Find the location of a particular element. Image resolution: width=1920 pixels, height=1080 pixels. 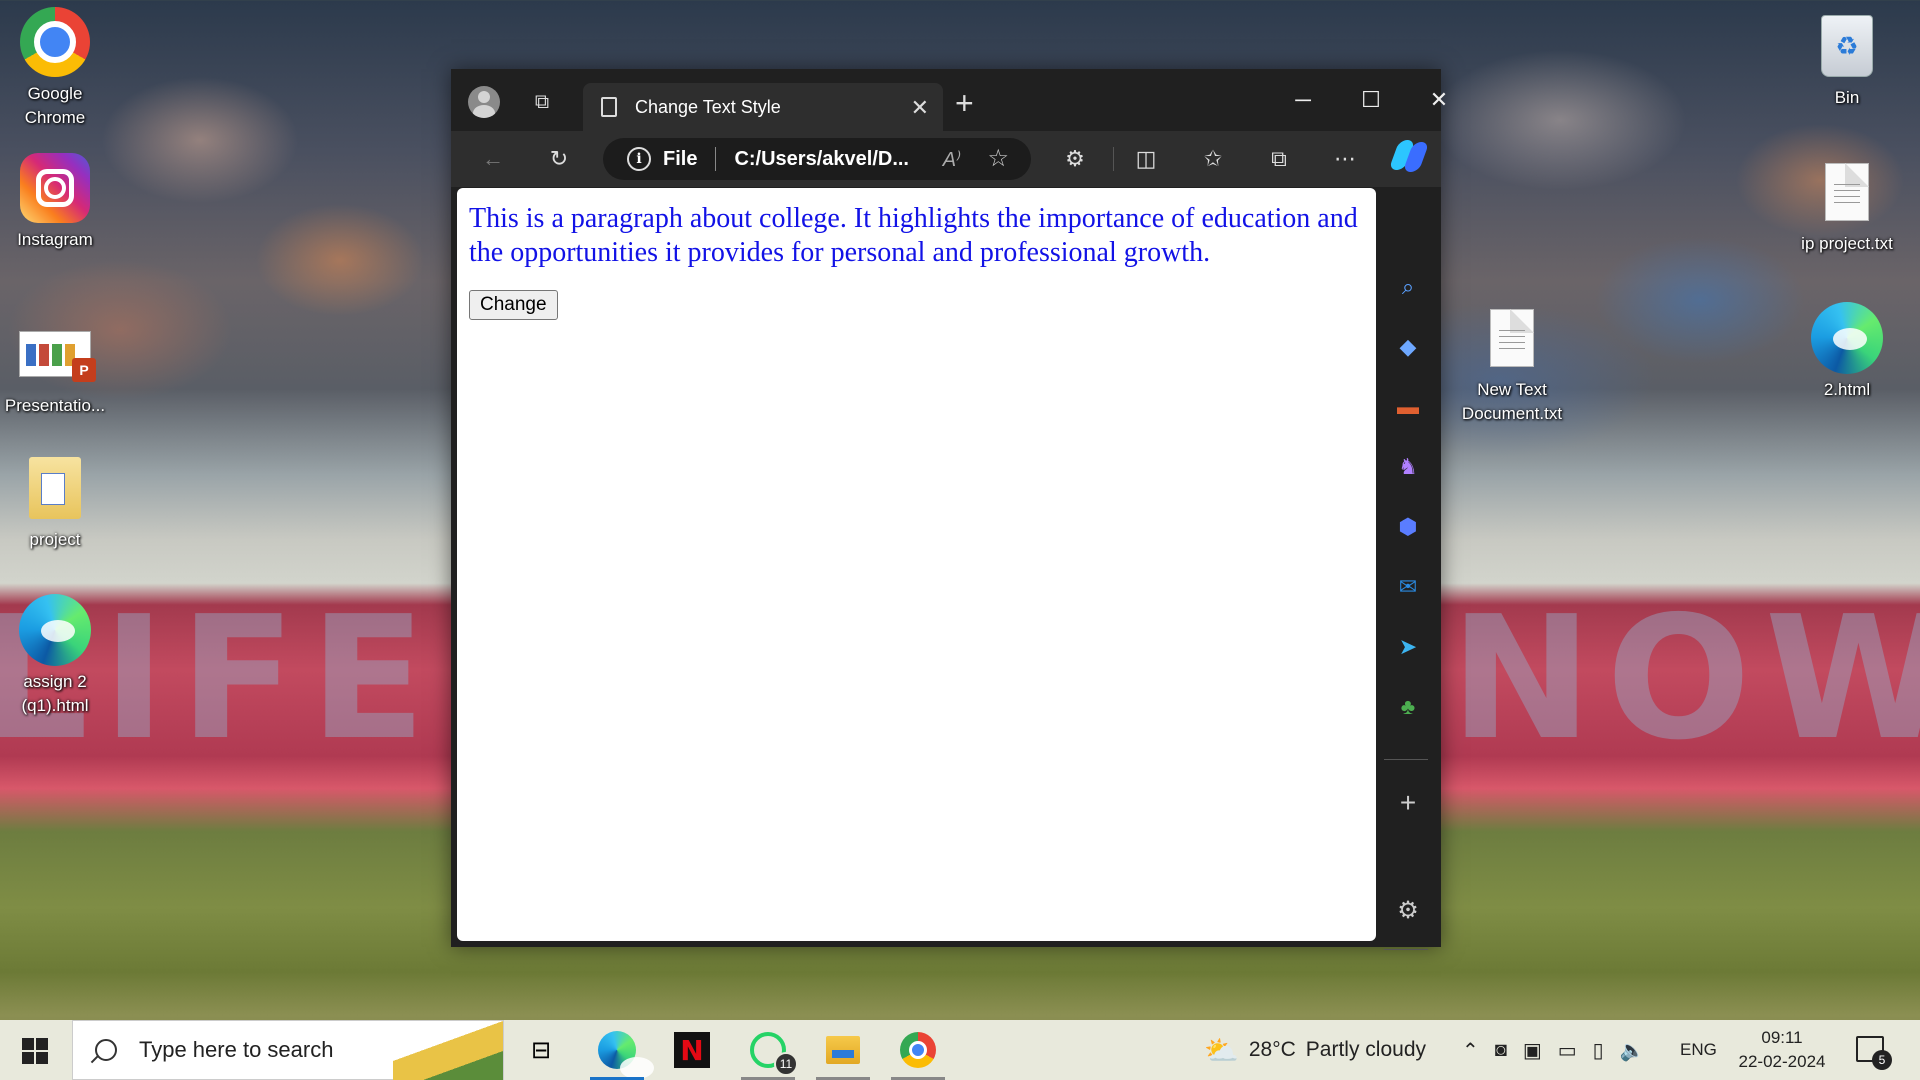

favorite-star-icon: ☆ is located at coordinates (998, 158).